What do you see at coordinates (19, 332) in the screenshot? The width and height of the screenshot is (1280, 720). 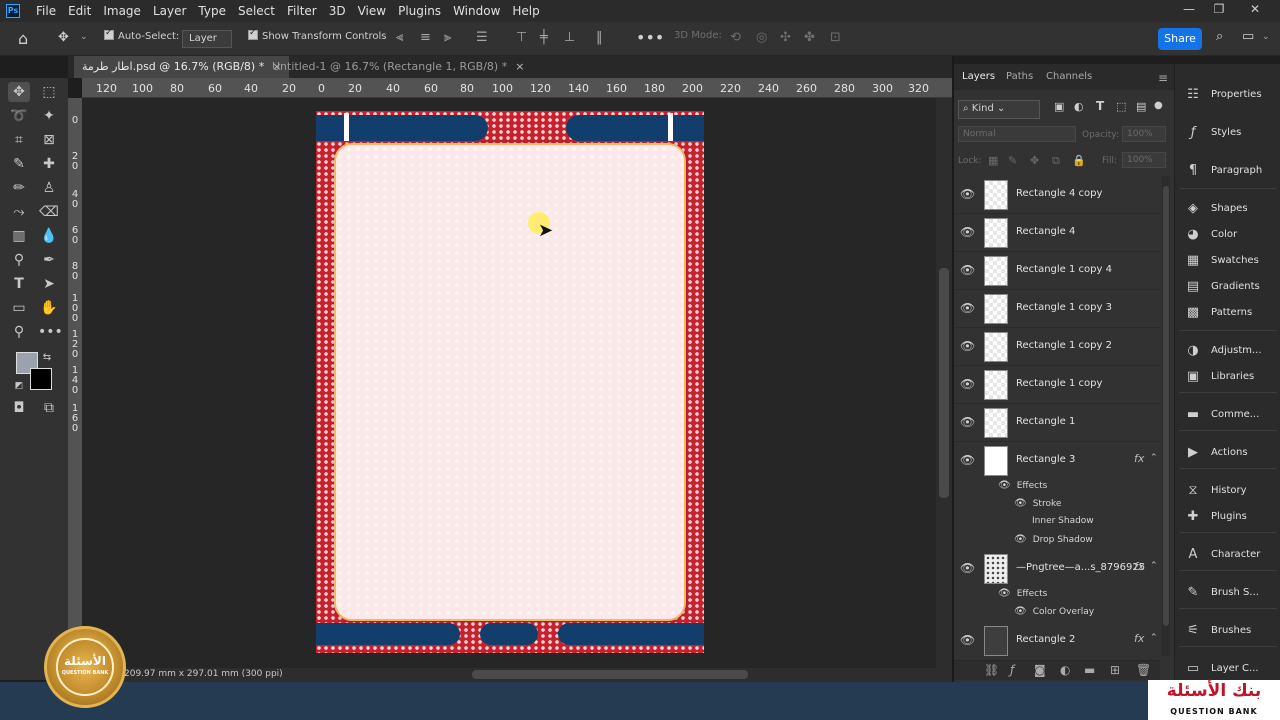 I see `zoom-tool-icon: ⚲` at bounding box center [19, 332].